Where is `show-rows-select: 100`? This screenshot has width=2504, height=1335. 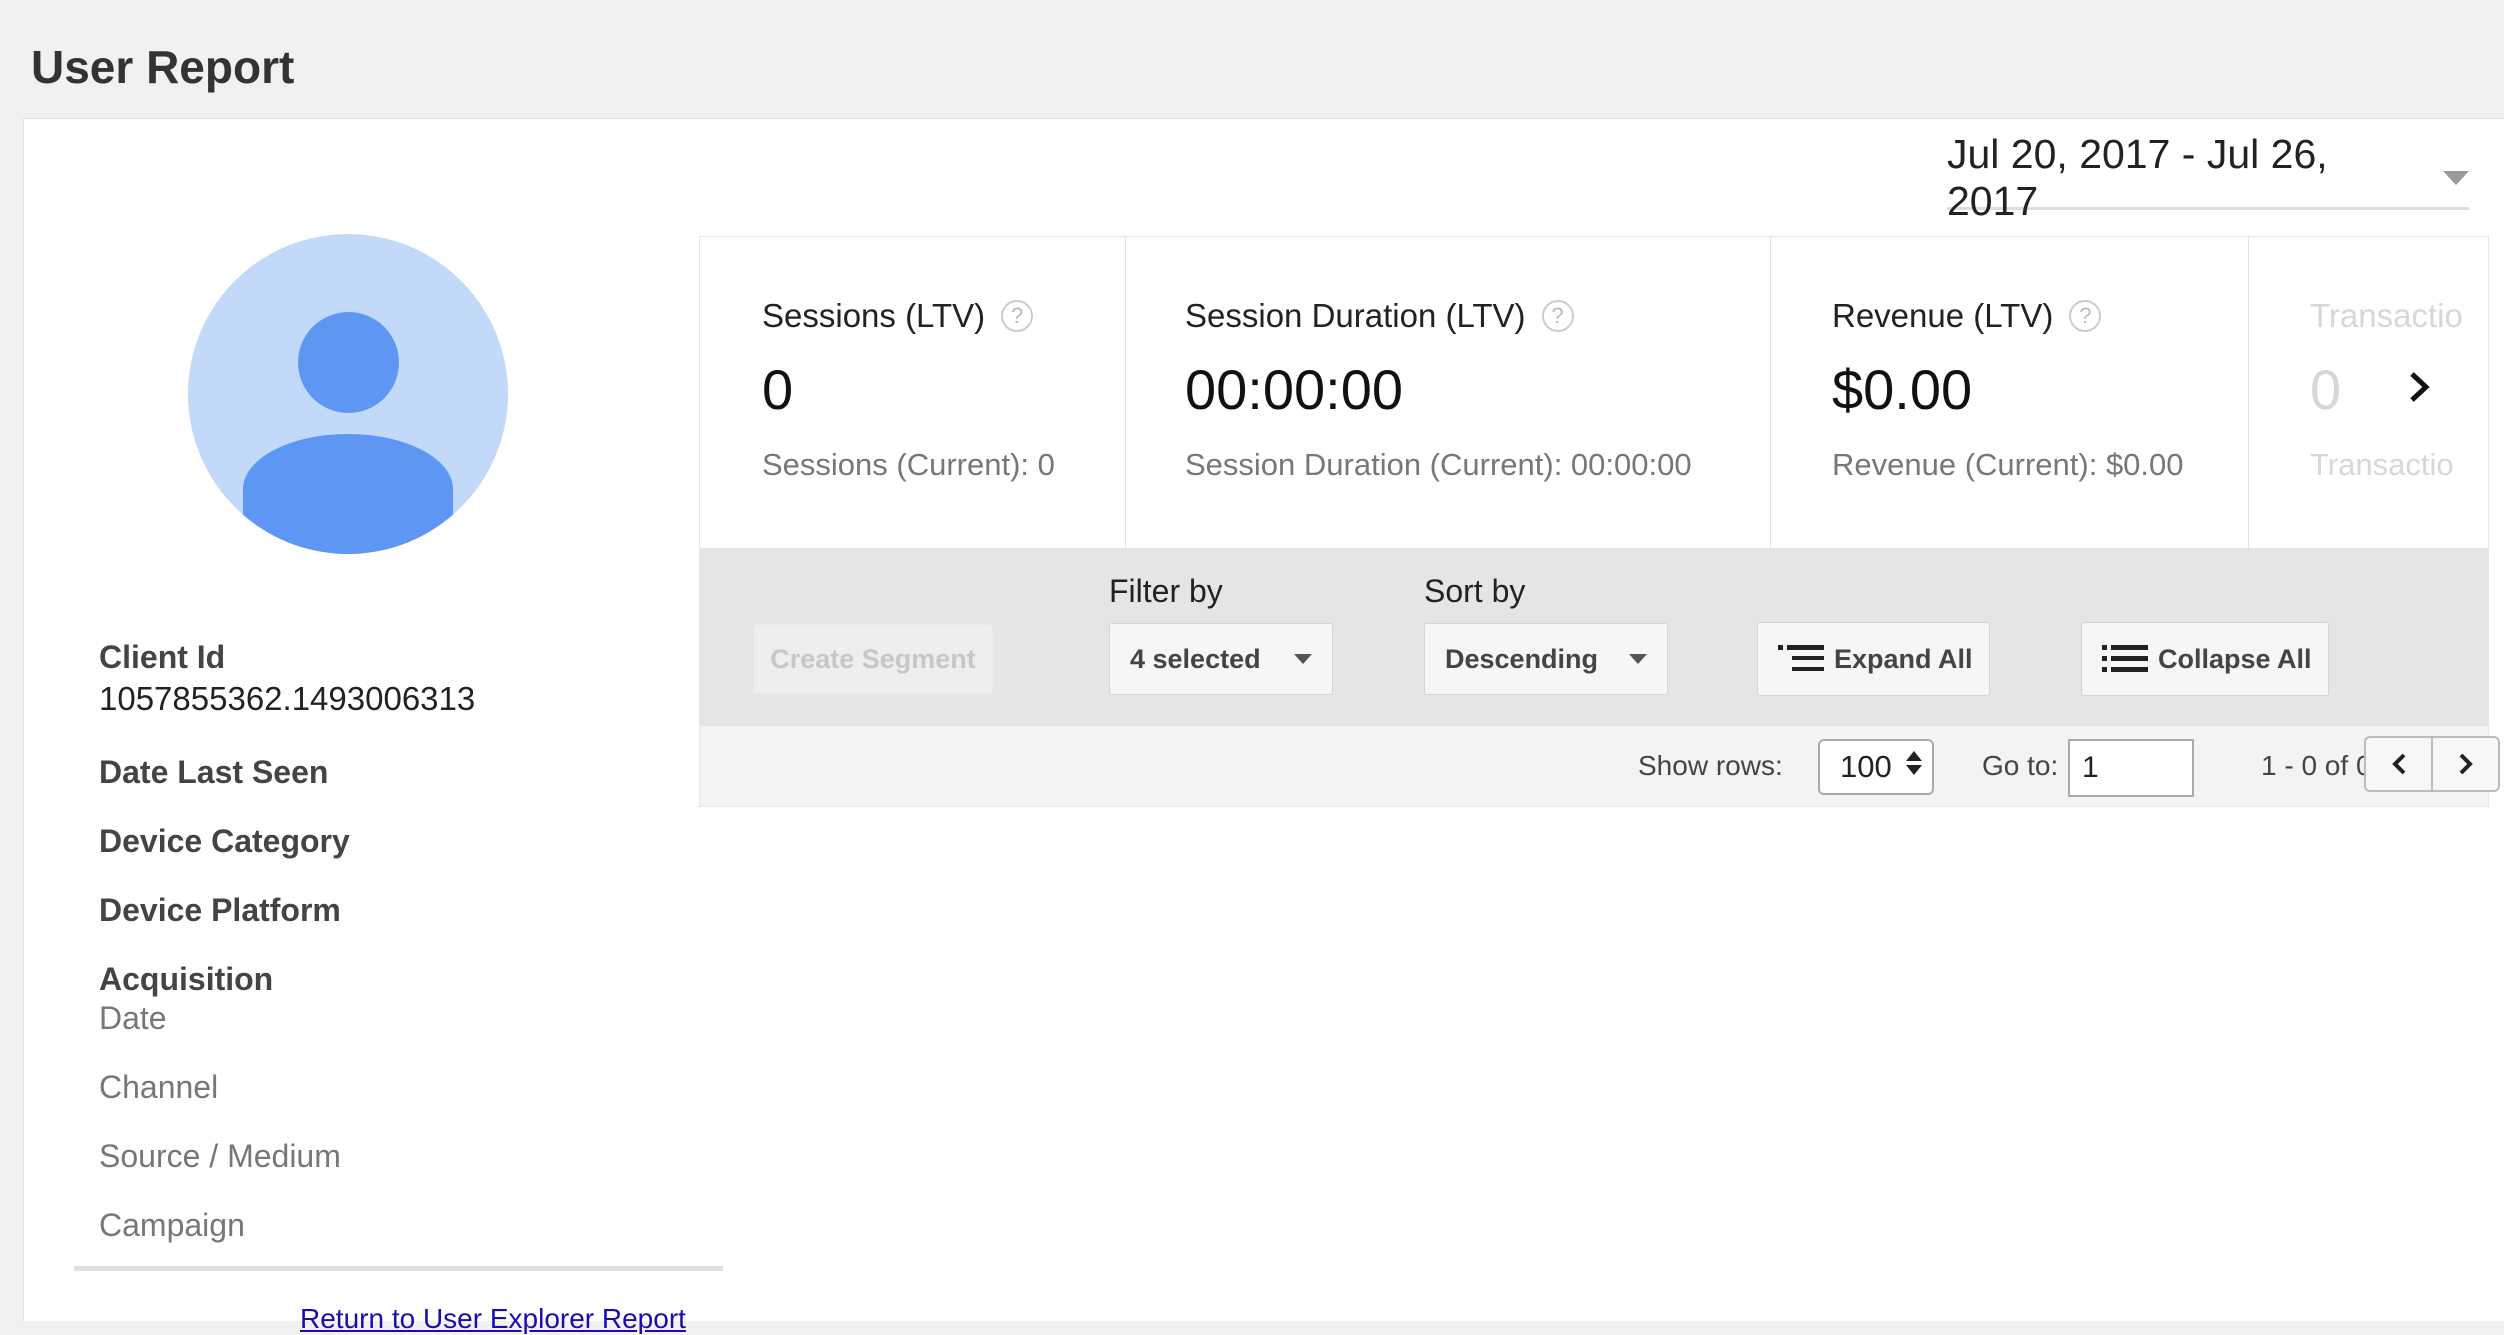
show-rows-select: 100 is located at coordinates (1876, 767).